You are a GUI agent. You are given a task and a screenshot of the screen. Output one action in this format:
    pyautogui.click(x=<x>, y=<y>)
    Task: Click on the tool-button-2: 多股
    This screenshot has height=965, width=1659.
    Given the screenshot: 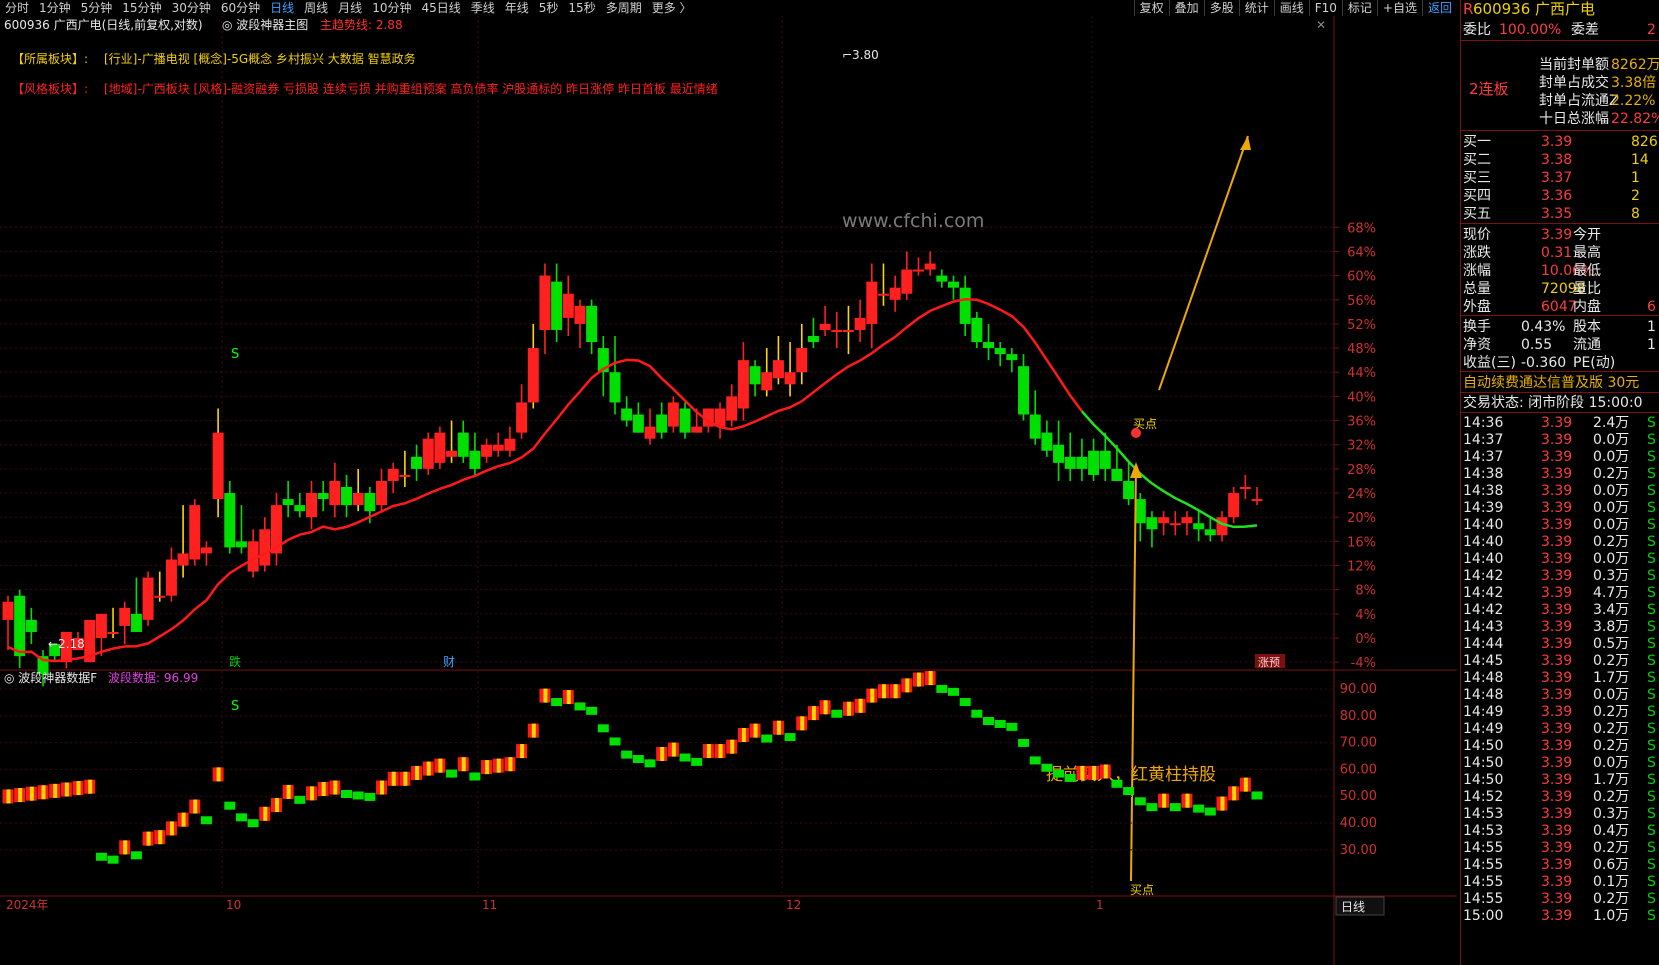 What is the action you would take?
    pyautogui.click(x=1221, y=8)
    